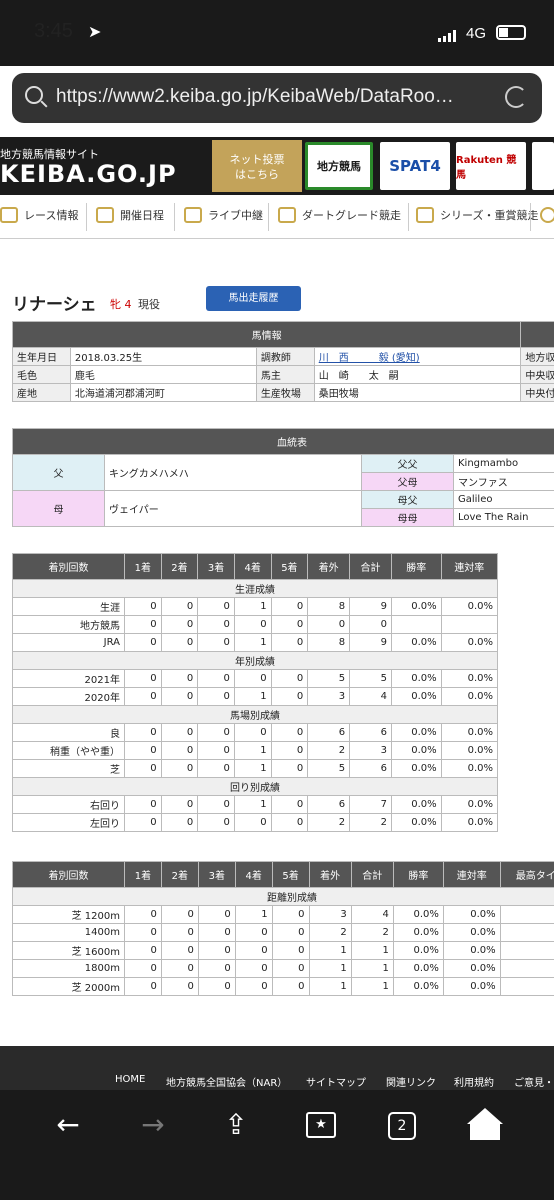  I want to click on nav-race-info: レース情報, so click(39, 215).